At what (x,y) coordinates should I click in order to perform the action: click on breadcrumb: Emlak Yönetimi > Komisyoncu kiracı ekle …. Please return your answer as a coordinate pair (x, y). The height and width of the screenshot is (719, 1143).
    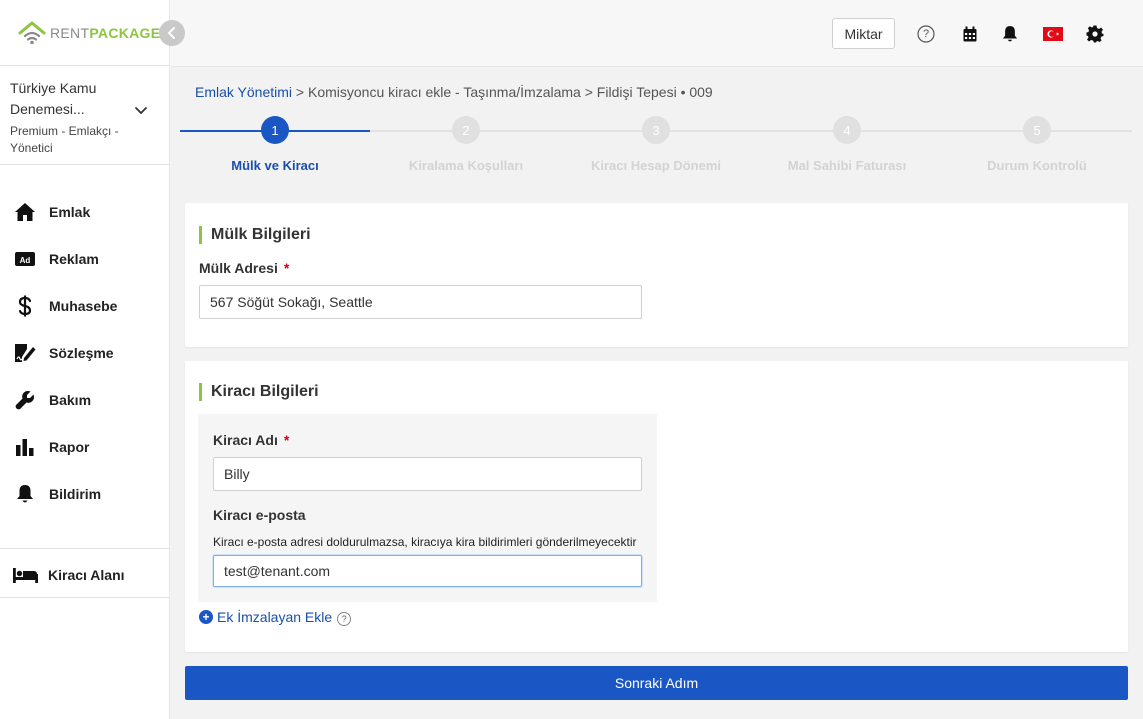
    Looking at the image, I should click on (454, 92).